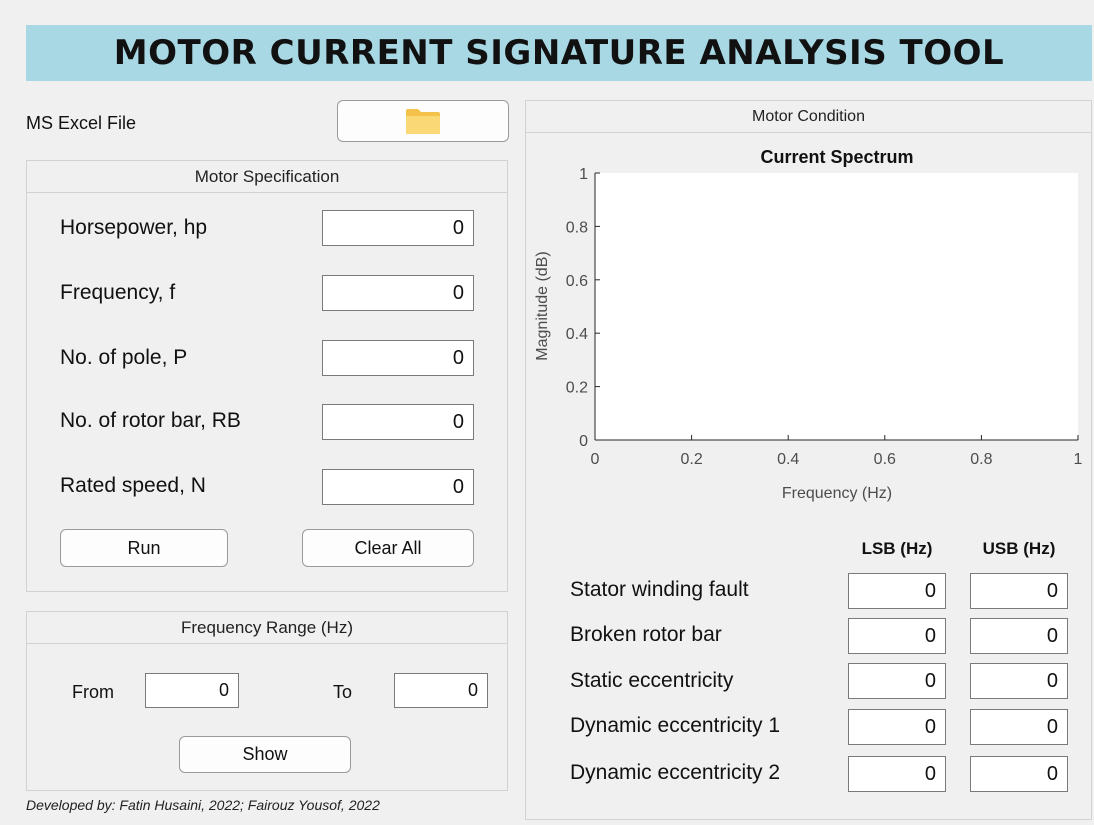 This screenshot has height=825, width=1094. Describe the element at coordinates (398, 358) in the screenshot. I see `poles-field: 0` at that location.